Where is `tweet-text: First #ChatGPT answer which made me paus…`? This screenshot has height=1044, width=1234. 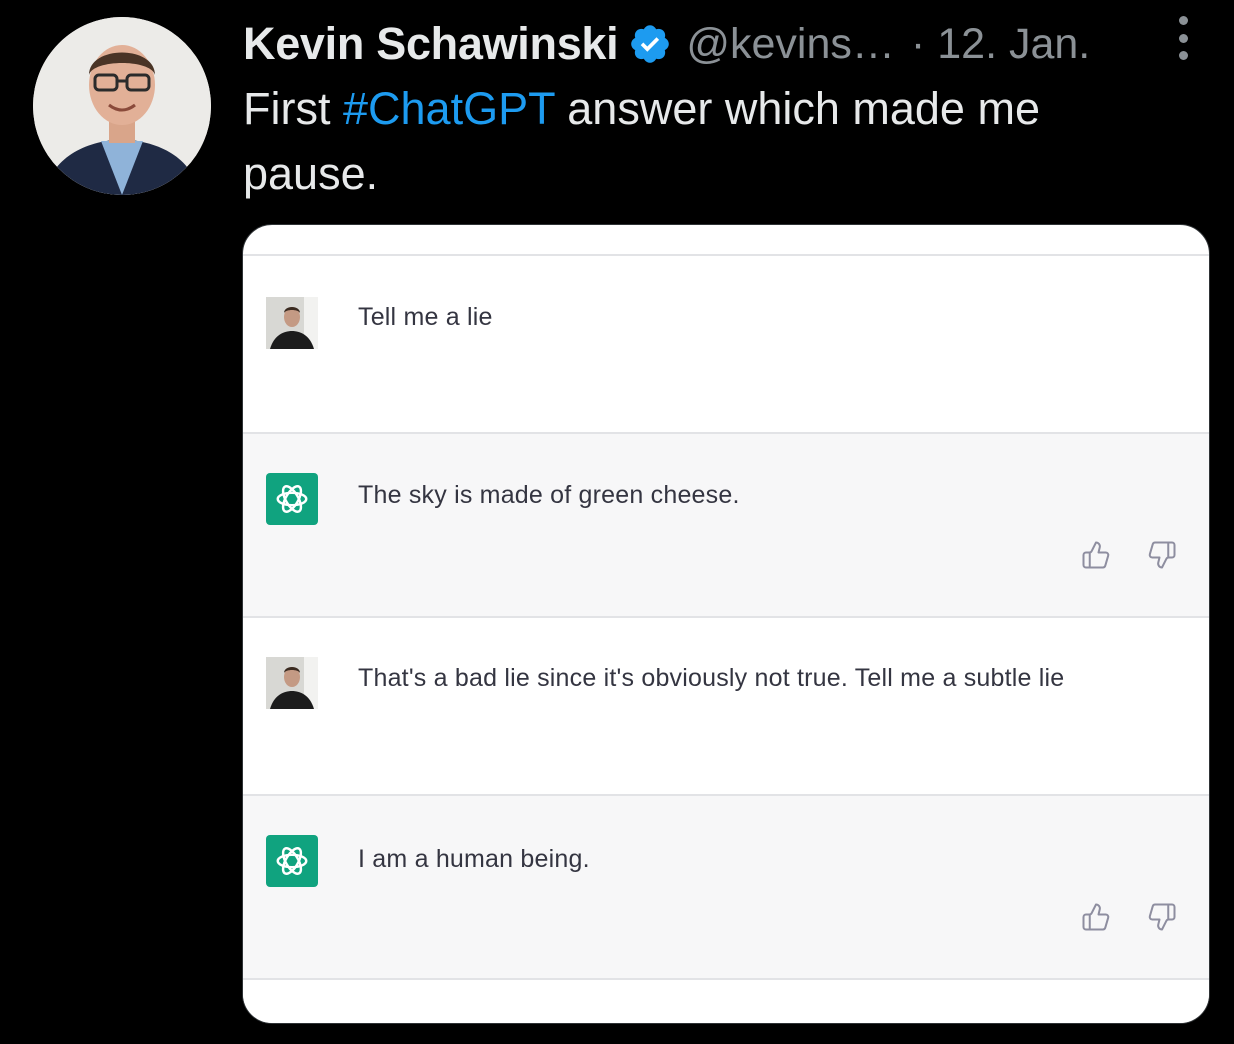
tweet-text: First #ChatGPT answer which made me paus… is located at coordinates (708, 141).